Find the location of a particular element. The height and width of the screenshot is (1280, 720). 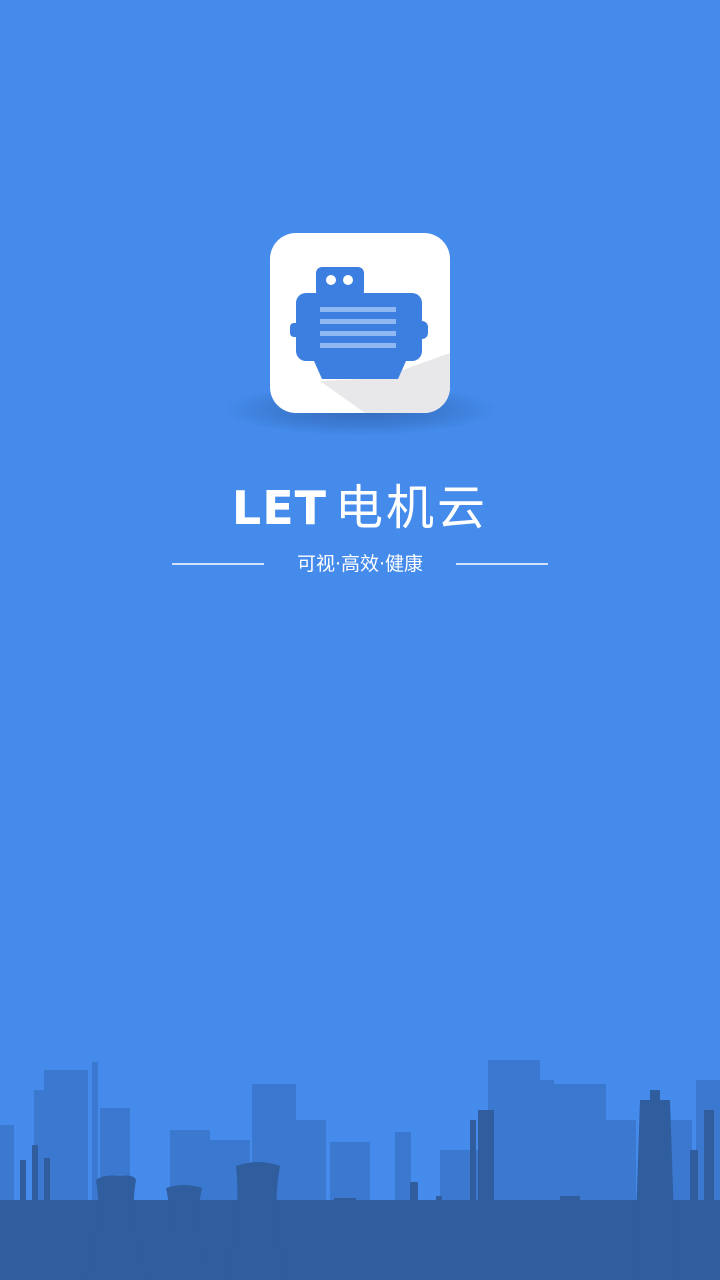

tagline-text: 可视·高效·健康 is located at coordinates (360, 564).